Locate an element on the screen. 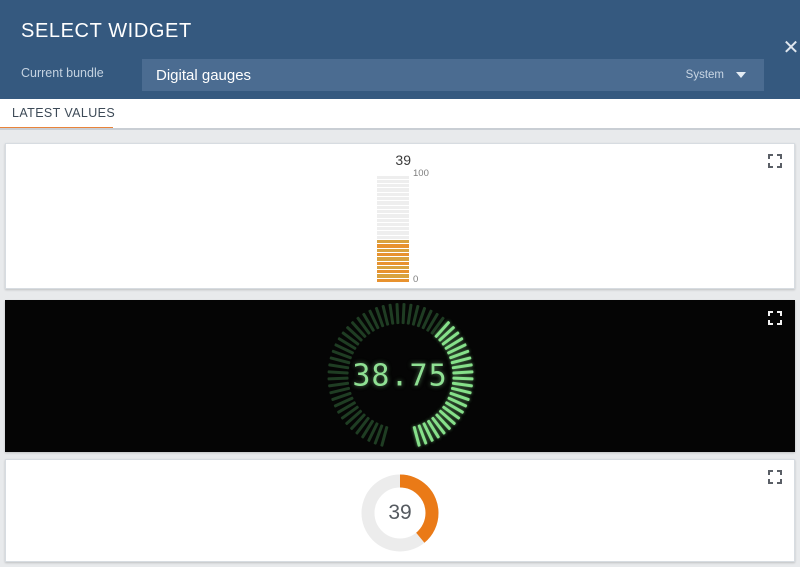 Image resolution: width=800 pixels, height=567 pixels. donut-gauge-value: 39 is located at coordinates (400, 512).